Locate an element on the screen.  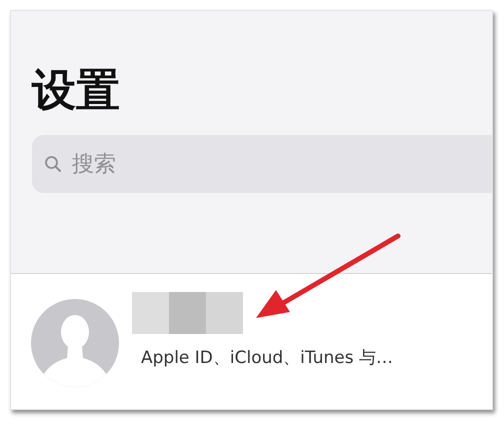
search-field: 搜索 is located at coordinates (262, 164).